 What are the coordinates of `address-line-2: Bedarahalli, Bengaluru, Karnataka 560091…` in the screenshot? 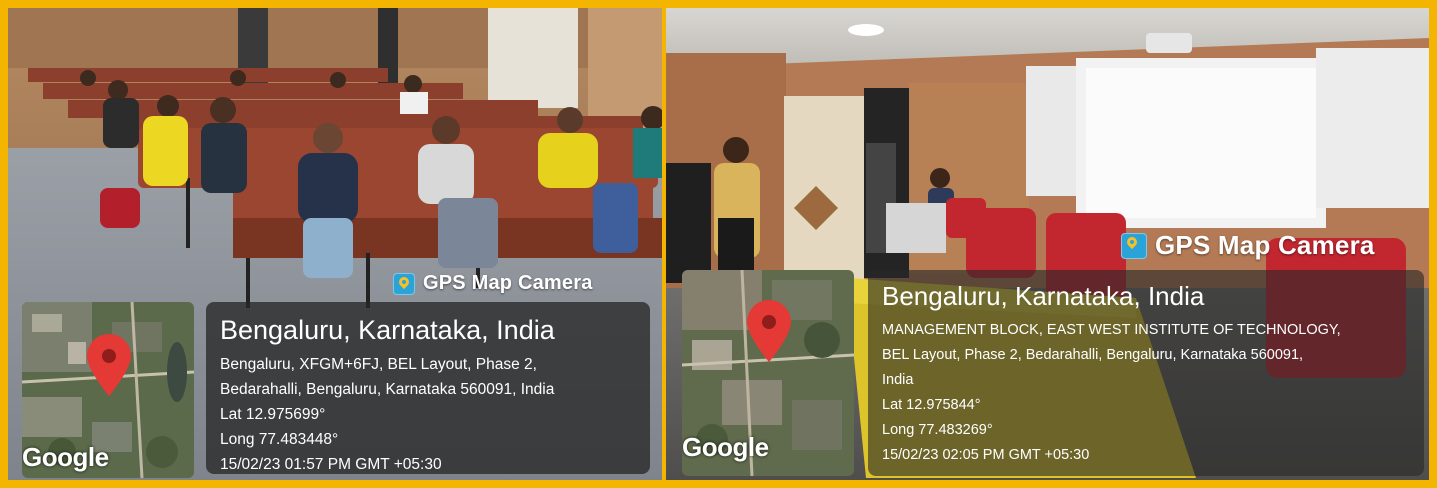 It's located at (387, 389).